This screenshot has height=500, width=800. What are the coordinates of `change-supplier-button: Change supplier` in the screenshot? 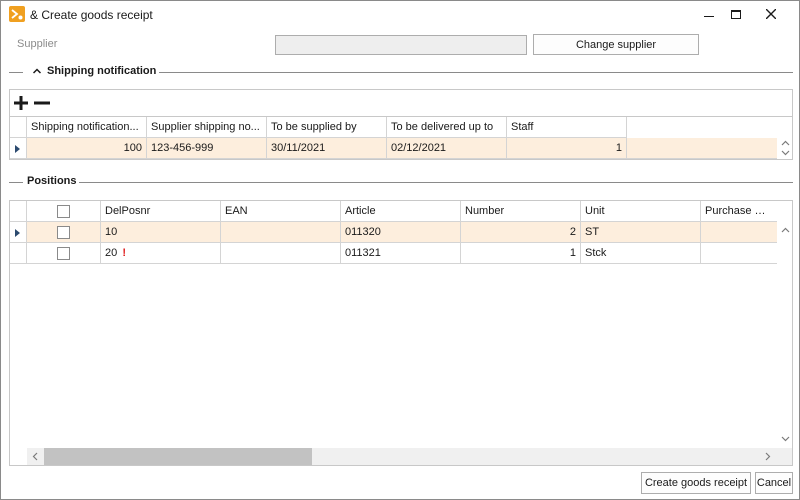 It's located at (616, 44).